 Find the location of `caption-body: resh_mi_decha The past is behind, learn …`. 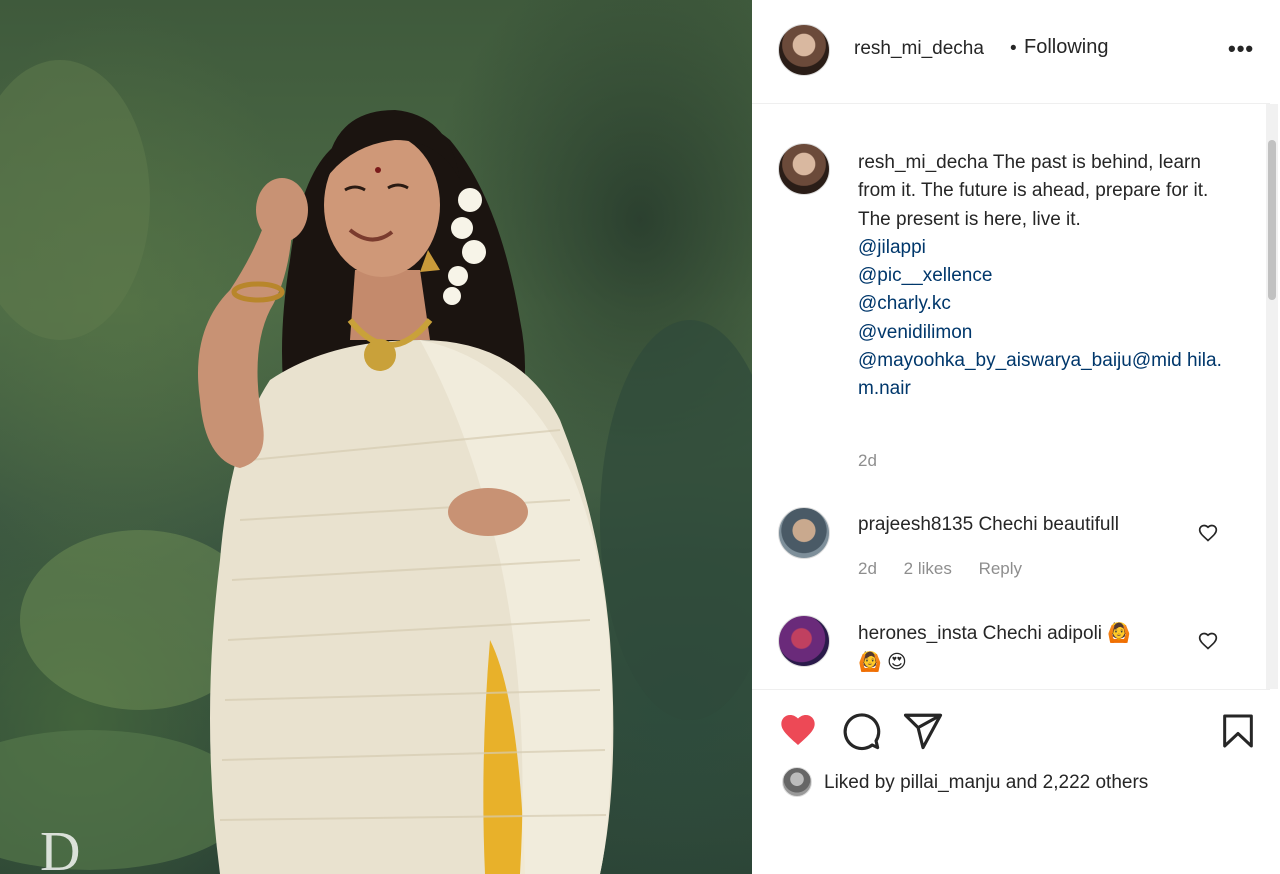

caption-body: resh_mi_decha The past is behind, learn … is located at coordinates (1043, 276).